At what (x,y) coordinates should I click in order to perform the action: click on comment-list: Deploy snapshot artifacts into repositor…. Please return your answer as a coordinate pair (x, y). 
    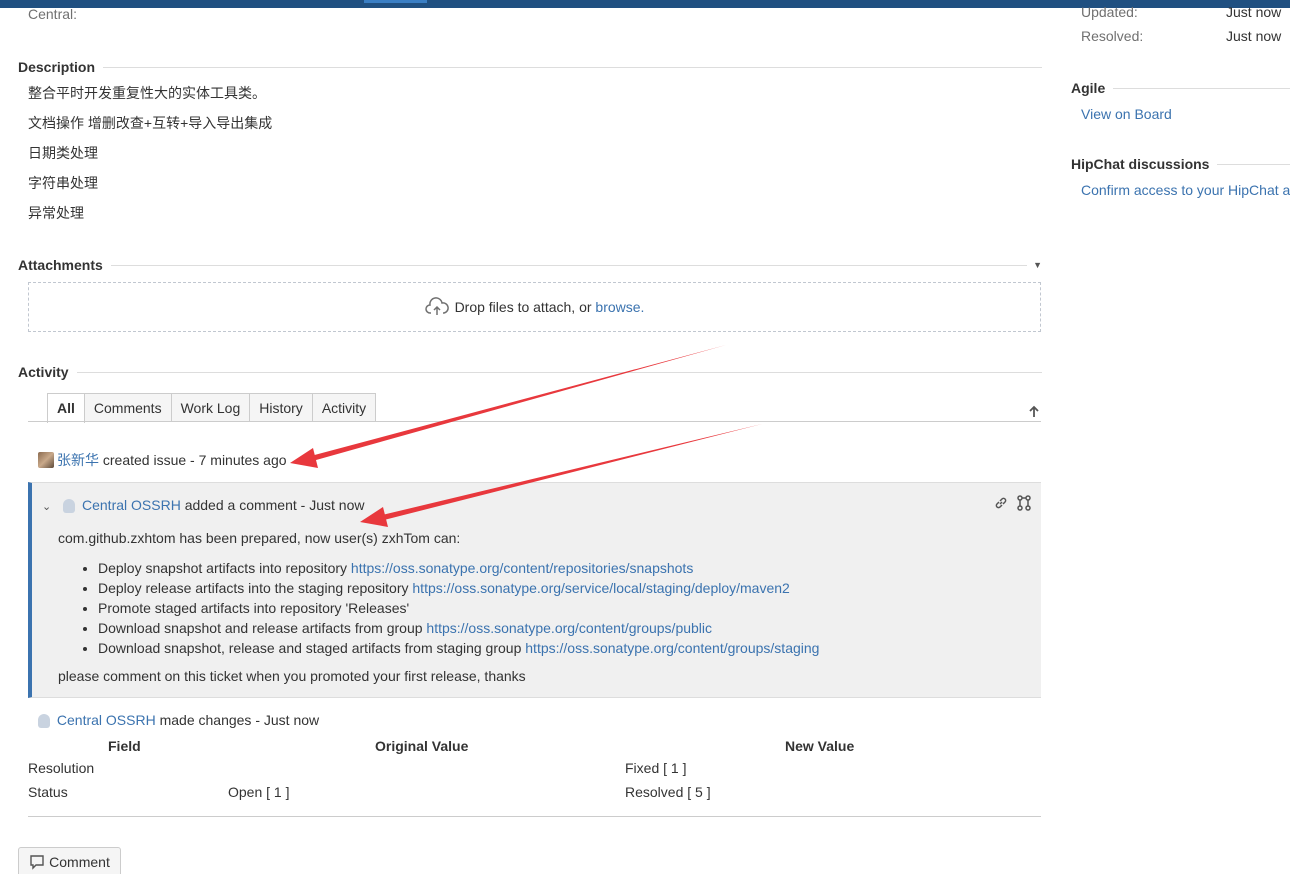
    Looking at the image, I should click on (558, 608).